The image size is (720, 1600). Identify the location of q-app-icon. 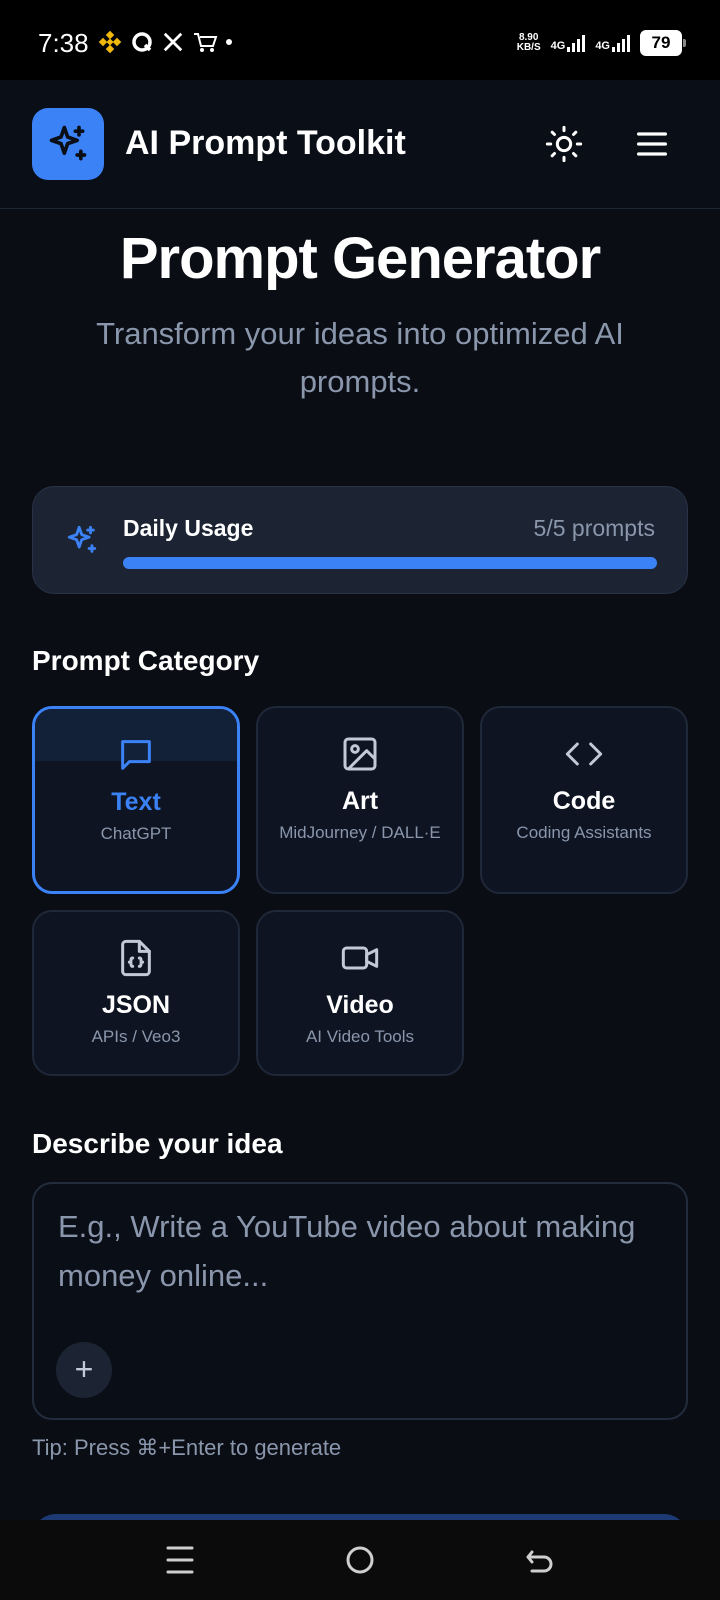
(142, 42).